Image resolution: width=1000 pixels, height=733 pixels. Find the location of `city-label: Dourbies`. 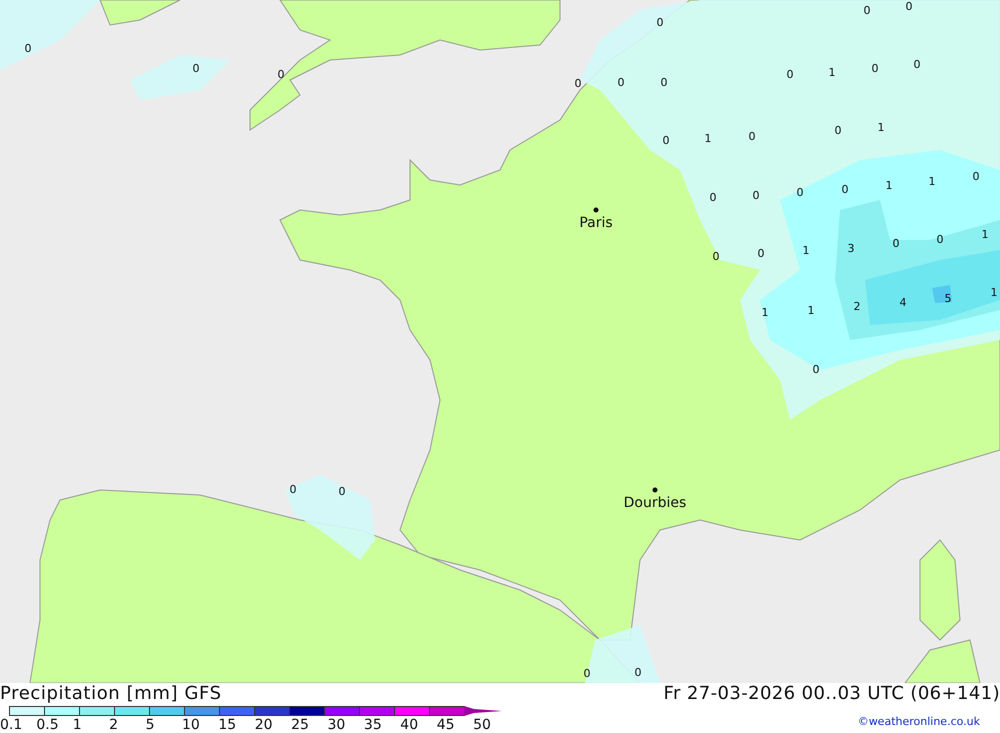

city-label: Dourbies is located at coordinates (655, 503).